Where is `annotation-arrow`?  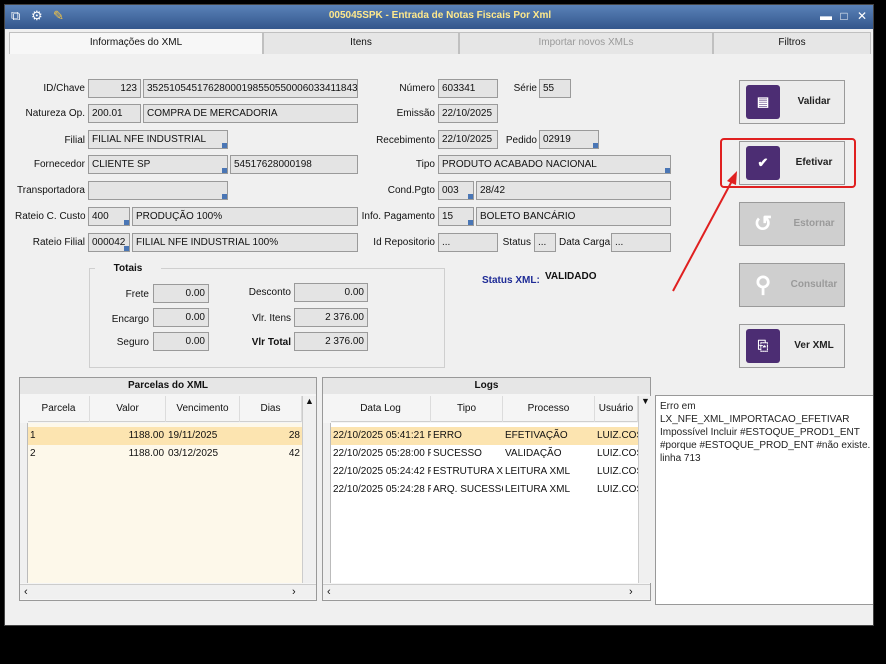 annotation-arrow is located at coordinates (704, 231).